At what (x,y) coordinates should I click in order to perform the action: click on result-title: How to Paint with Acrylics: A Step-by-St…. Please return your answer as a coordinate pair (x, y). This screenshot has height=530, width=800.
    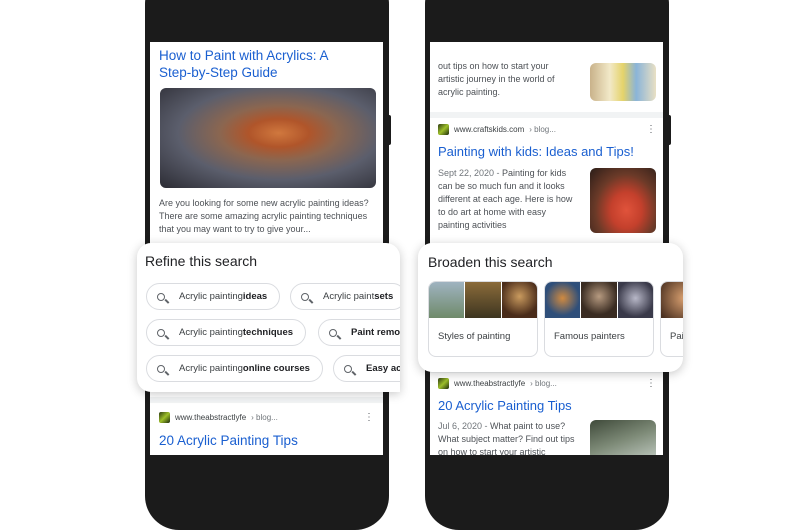
    Looking at the image, I should click on (259, 64).